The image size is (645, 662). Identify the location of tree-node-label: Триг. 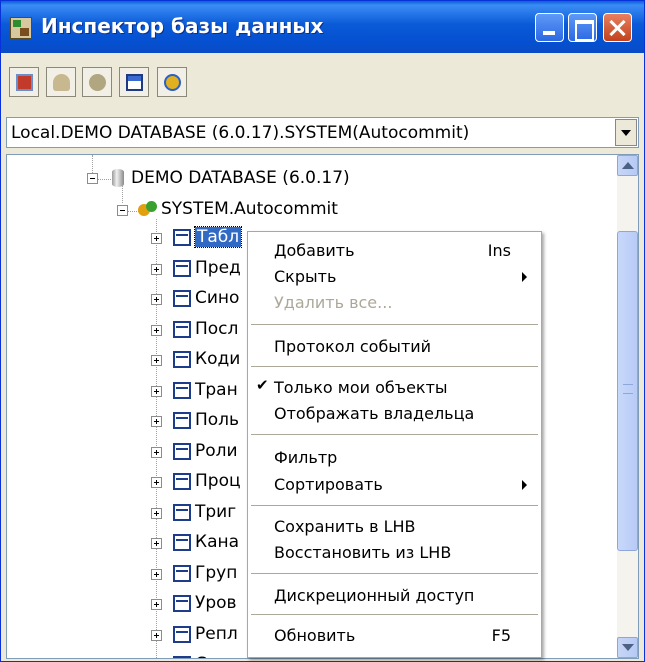
(215, 512).